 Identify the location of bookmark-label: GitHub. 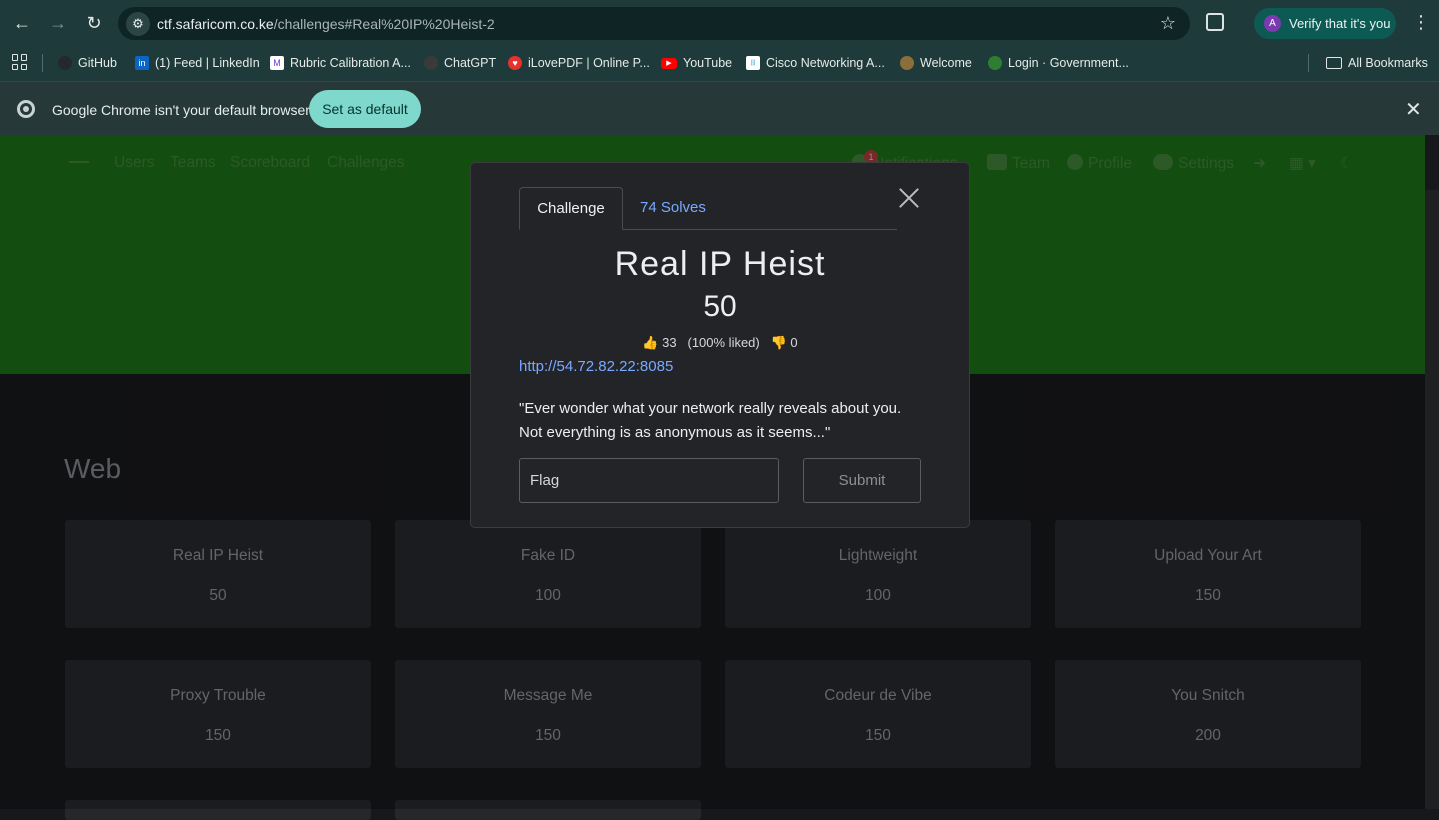
(97, 63).